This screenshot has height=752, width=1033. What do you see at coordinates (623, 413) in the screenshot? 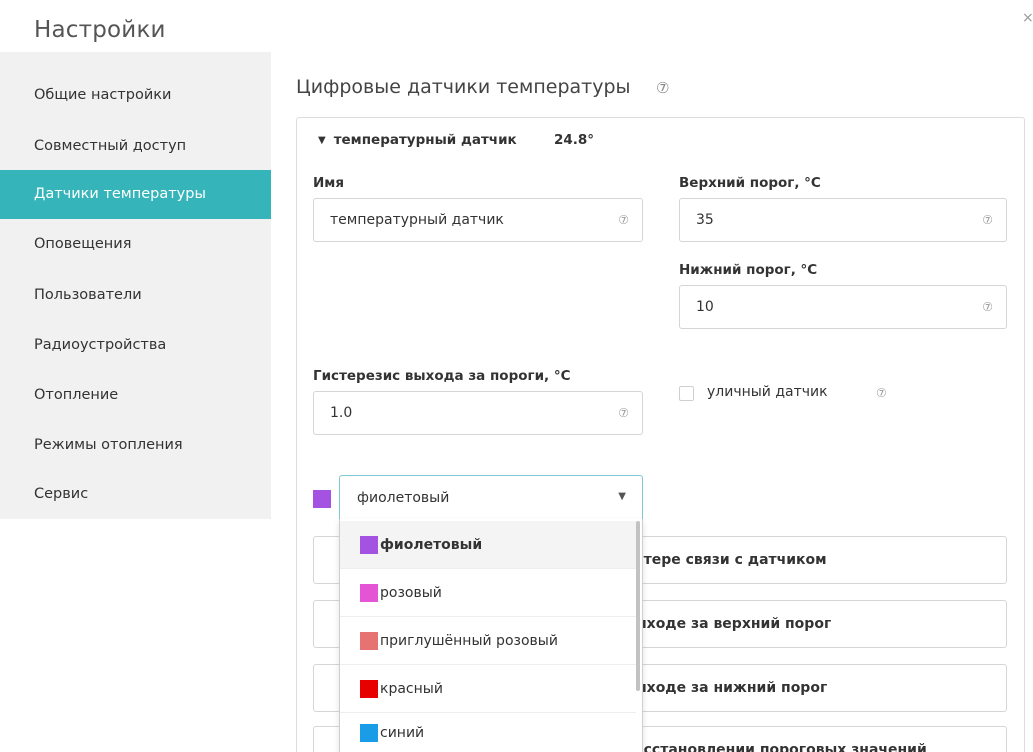
I see `hysteresis-help-icon: ⑦` at bounding box center [623, 413].